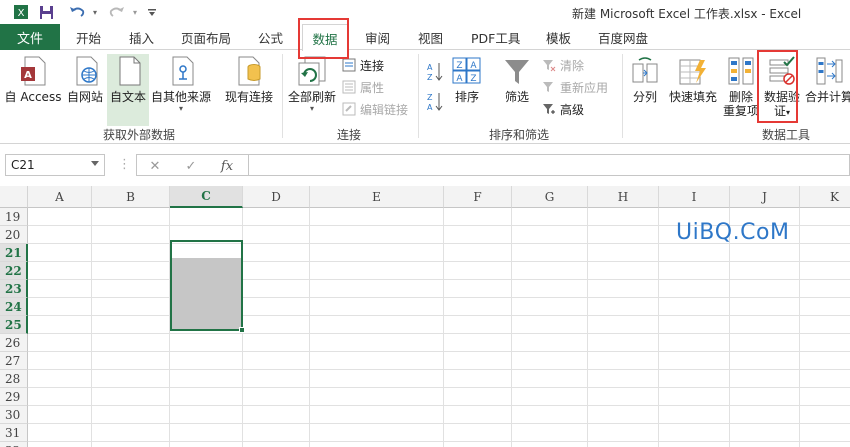  Describe the element at coordinates (694, 197) in the screenshot. I see `column-header-i: I` at that location.